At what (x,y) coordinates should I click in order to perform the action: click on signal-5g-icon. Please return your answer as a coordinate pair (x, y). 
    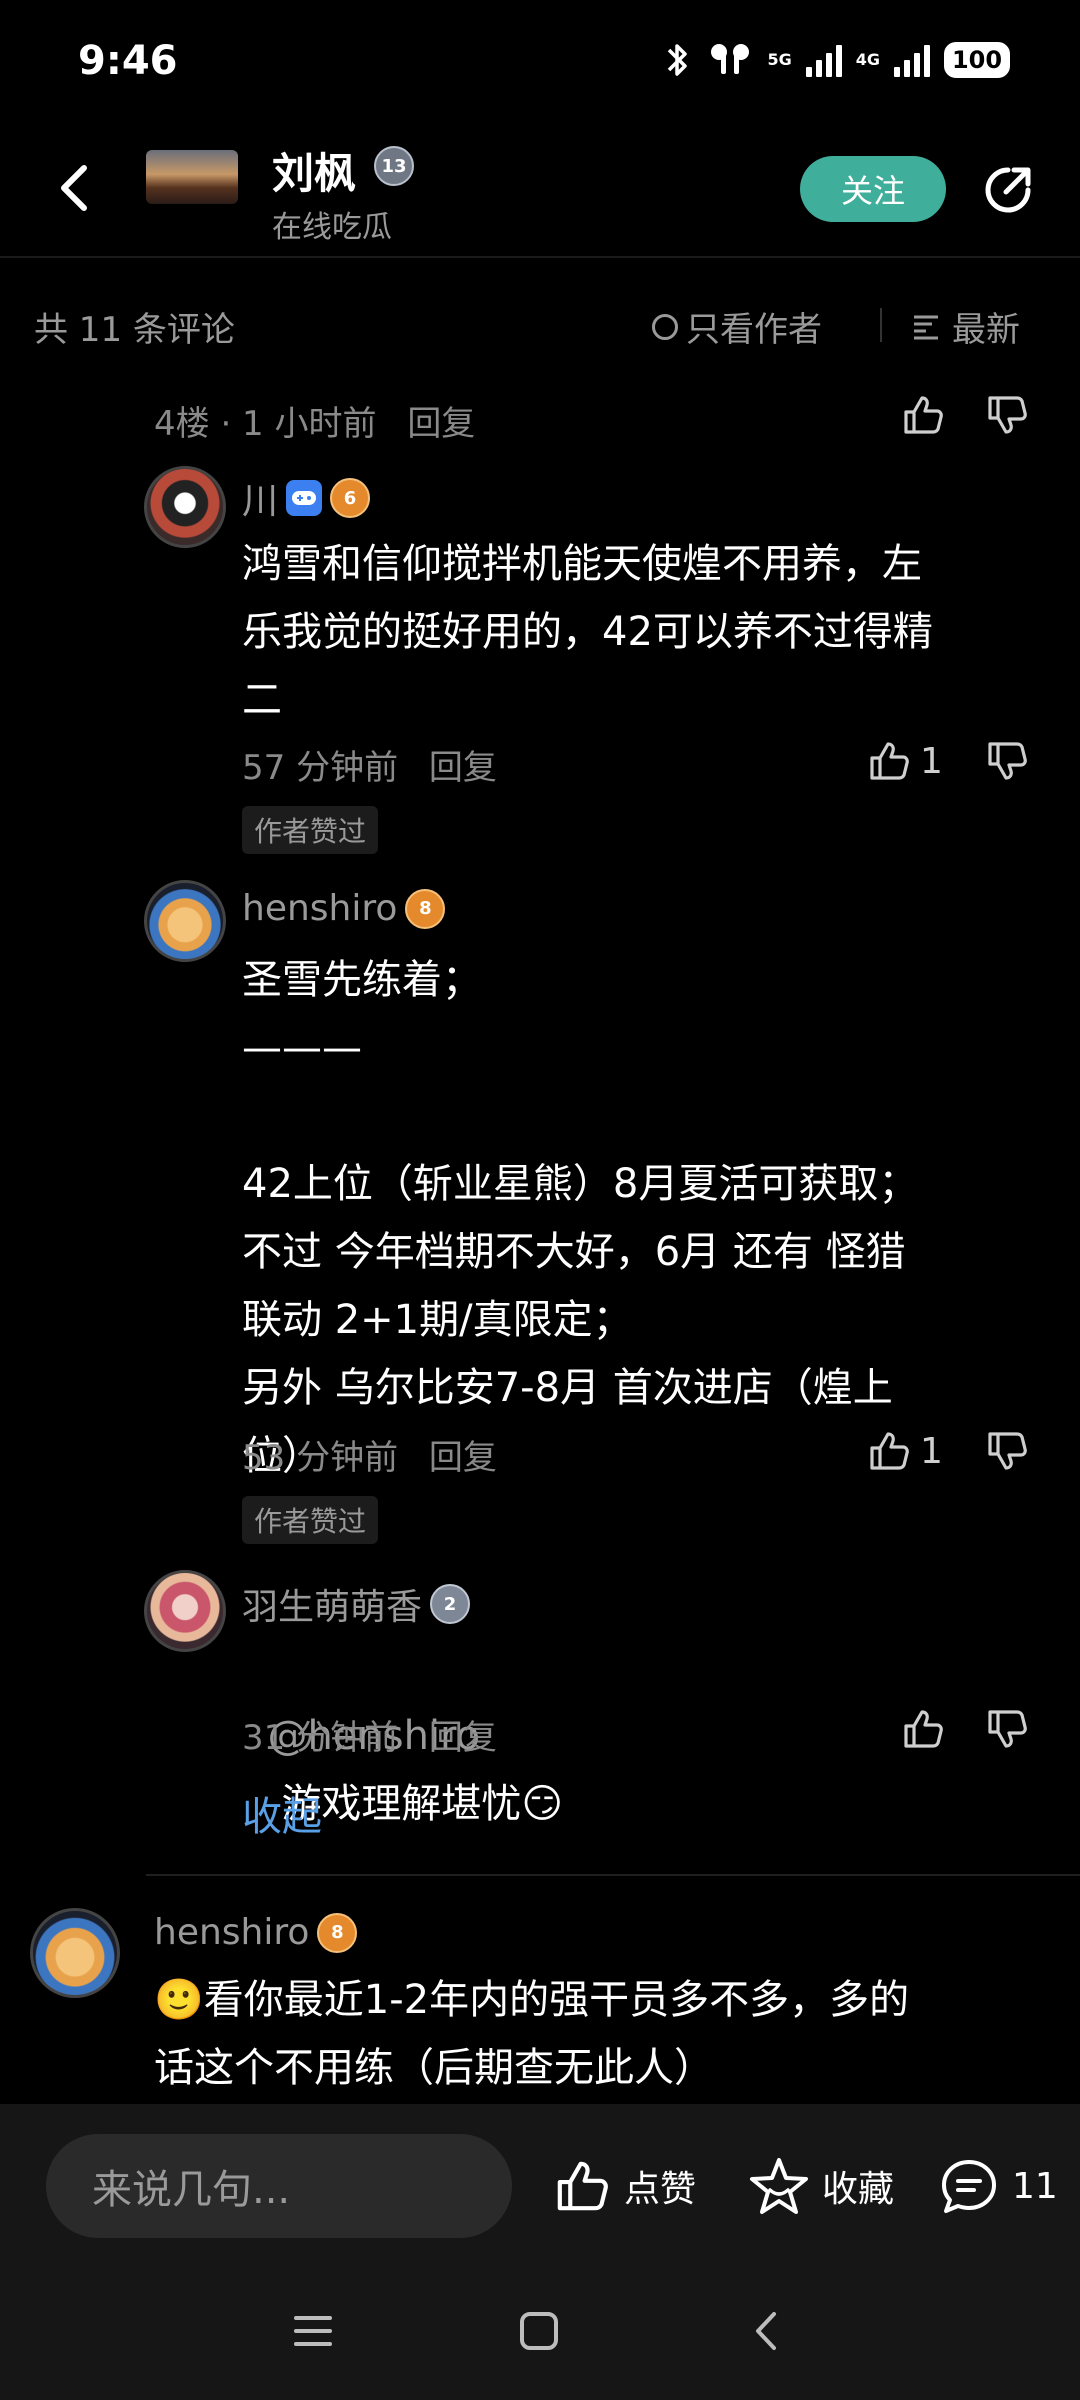
    Looking at the image, I should click on (823, 60).